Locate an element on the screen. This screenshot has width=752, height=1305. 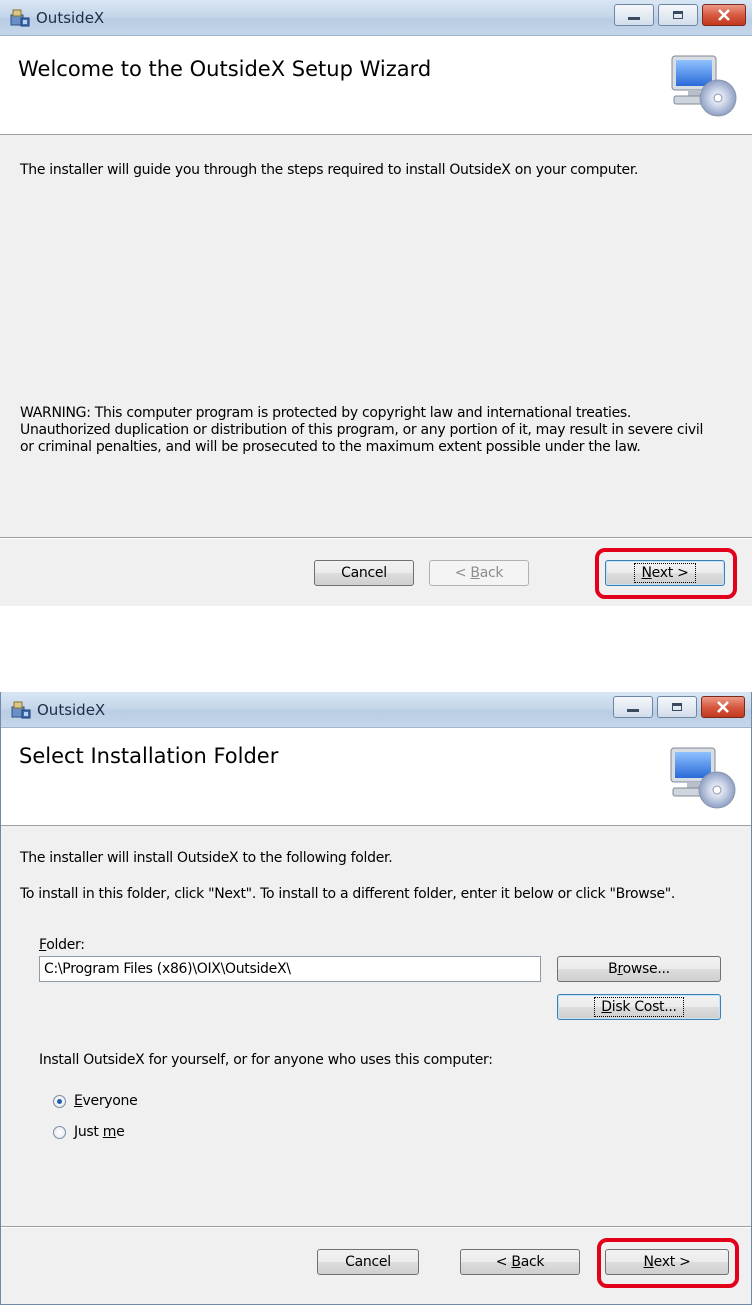
radio-everyone-control is located at coordinates (59, 1101).